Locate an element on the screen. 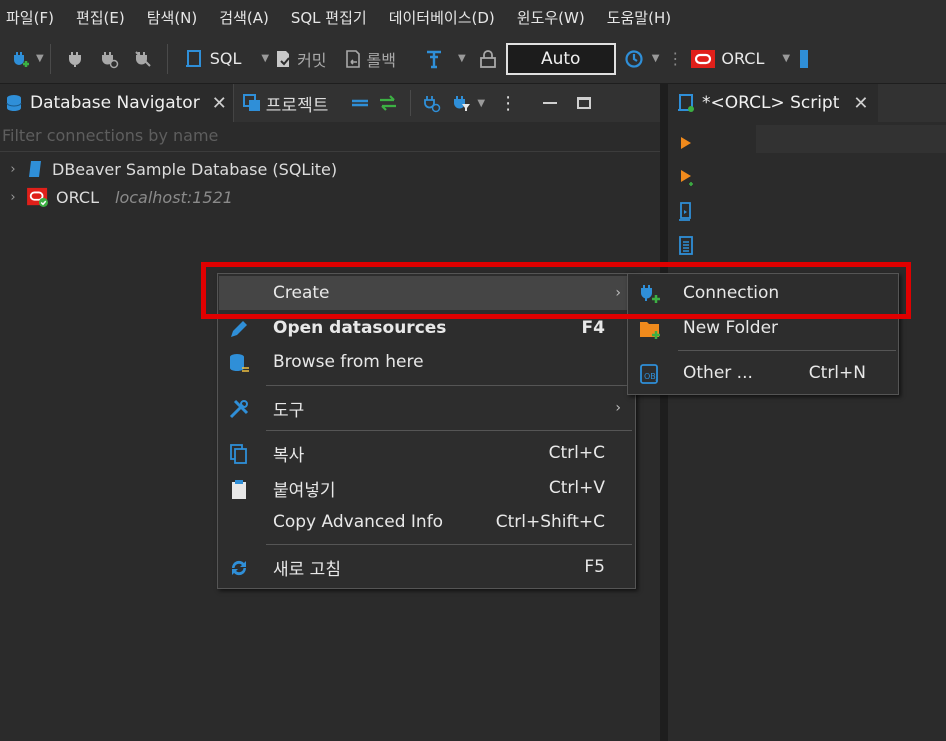 The width and height of the screenshot is (946, 741). submenu-item-other: OBJ Other ... Ctrl+N is located at coordinates (763, 373).